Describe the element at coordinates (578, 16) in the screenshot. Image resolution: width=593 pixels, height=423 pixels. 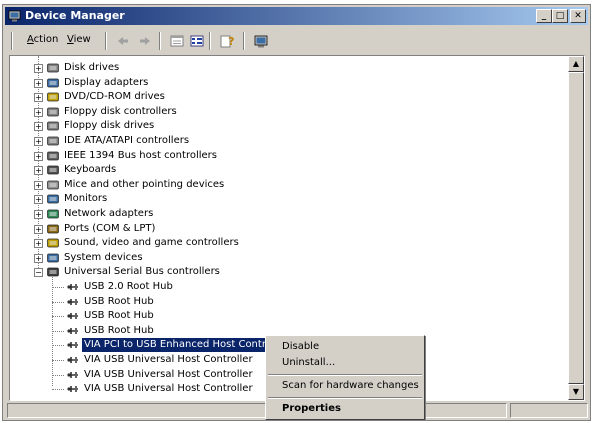
I see `close-button: ✕` at that location.